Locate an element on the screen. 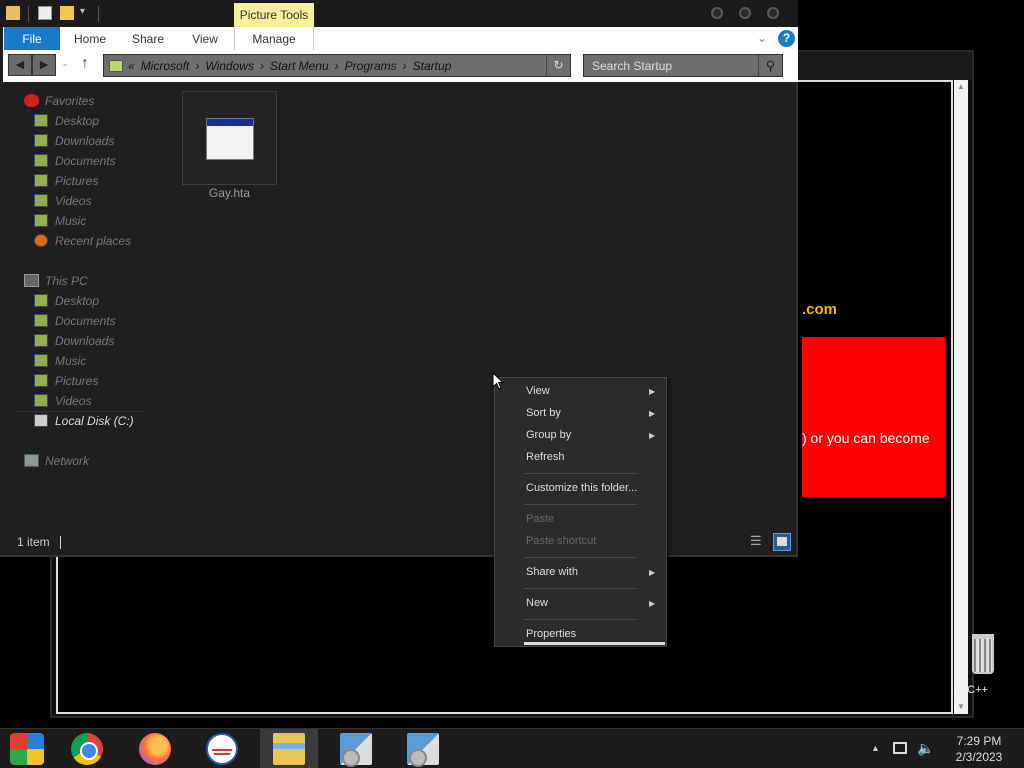 The width and height of the screenshot is (1024, 768). menu-item-new: New is located at coordinates (537, 603).